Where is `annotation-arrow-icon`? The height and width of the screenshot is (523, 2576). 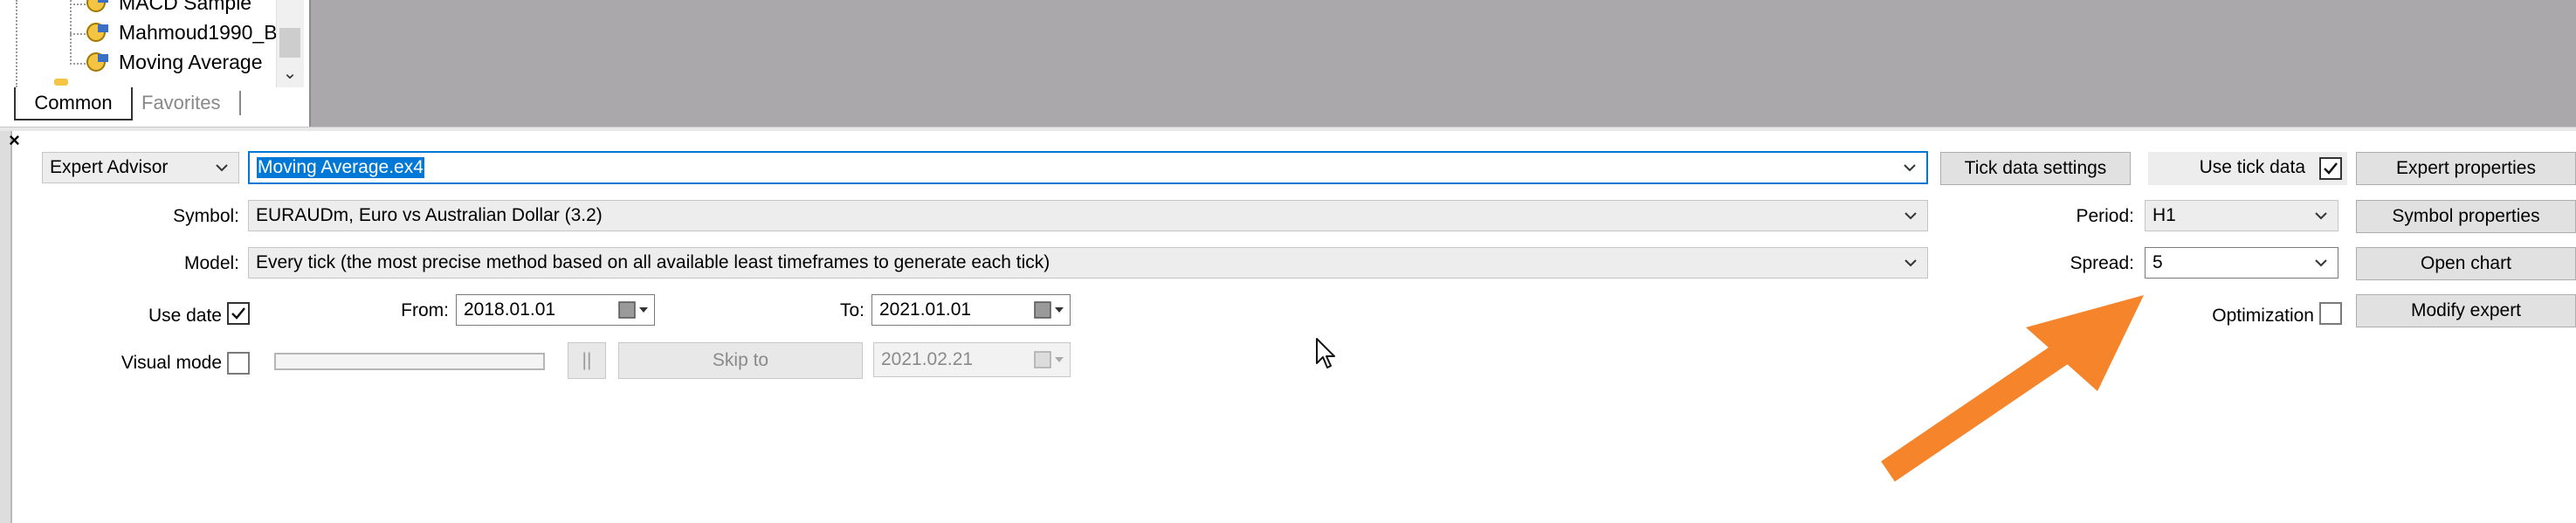 annotation-arrow-icon is located at coordinates (2012, 388).